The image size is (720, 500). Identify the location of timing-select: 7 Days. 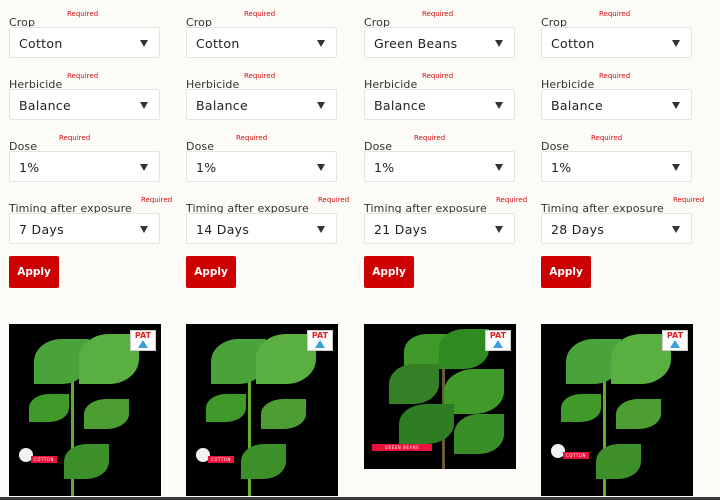
(84, 228).